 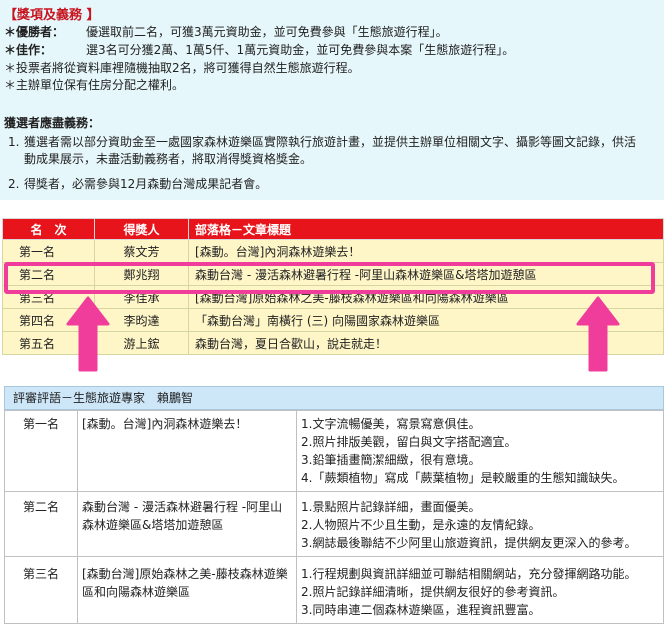 I want to click on comment-line: 1.文字流暢優美，寫景寫意俱佳。, so click(x=391, y=424).